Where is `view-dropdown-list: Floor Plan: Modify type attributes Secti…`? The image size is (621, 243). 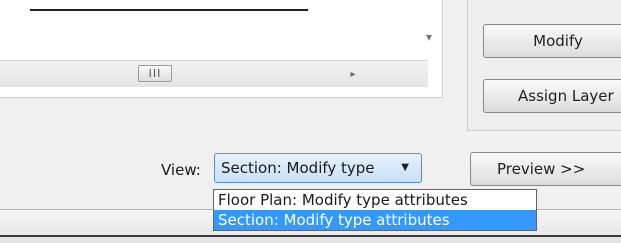
view-dropdown-list: Floor Plan: Modify type attributes Secti… is located at coordinates (375, 210).